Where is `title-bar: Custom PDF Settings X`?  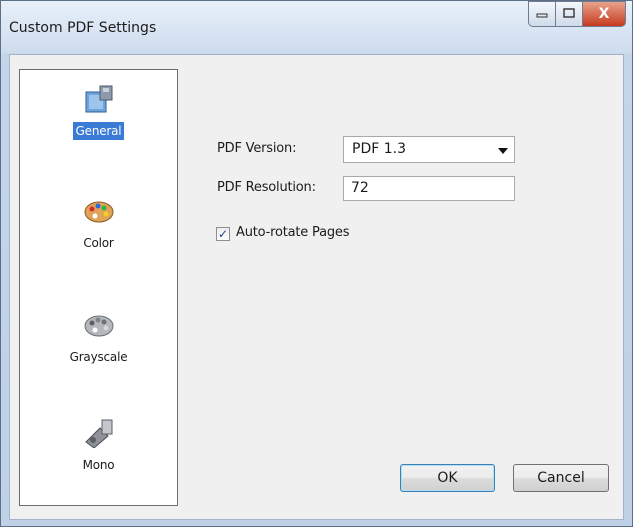
title-bar: Custom PDF Settings X is located at coordinates (316, 27).